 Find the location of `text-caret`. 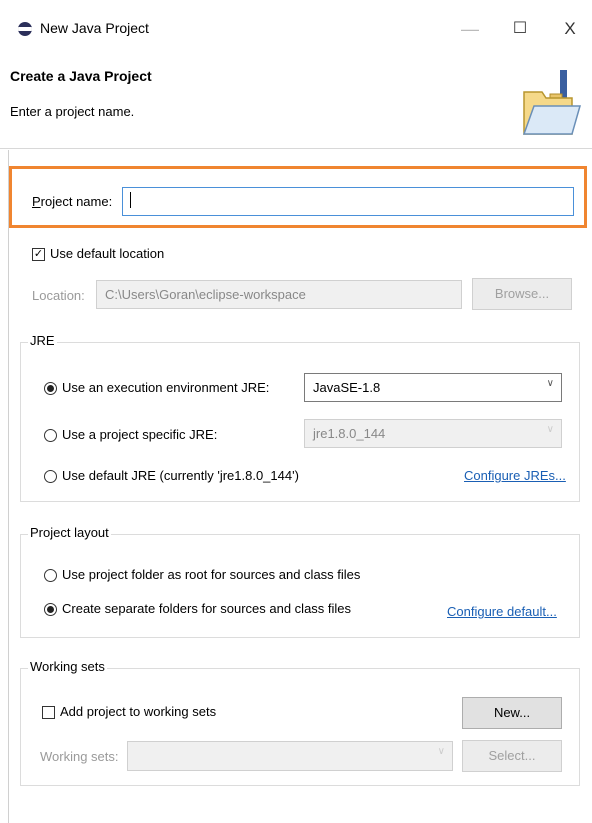

text-caret is located at coordinates (130, 200).